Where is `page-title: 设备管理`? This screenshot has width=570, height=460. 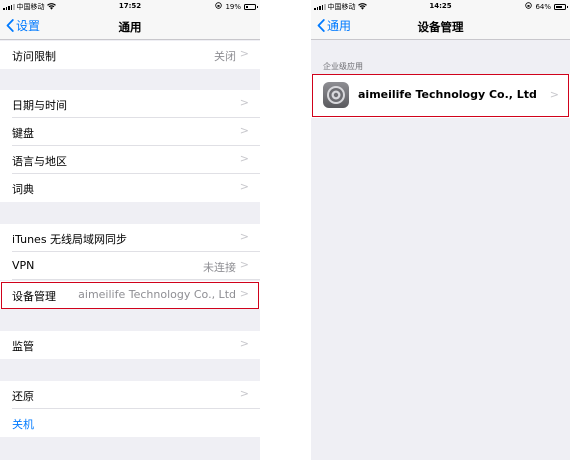
page-title: 设备管理 is located at coordinates (440, 27).